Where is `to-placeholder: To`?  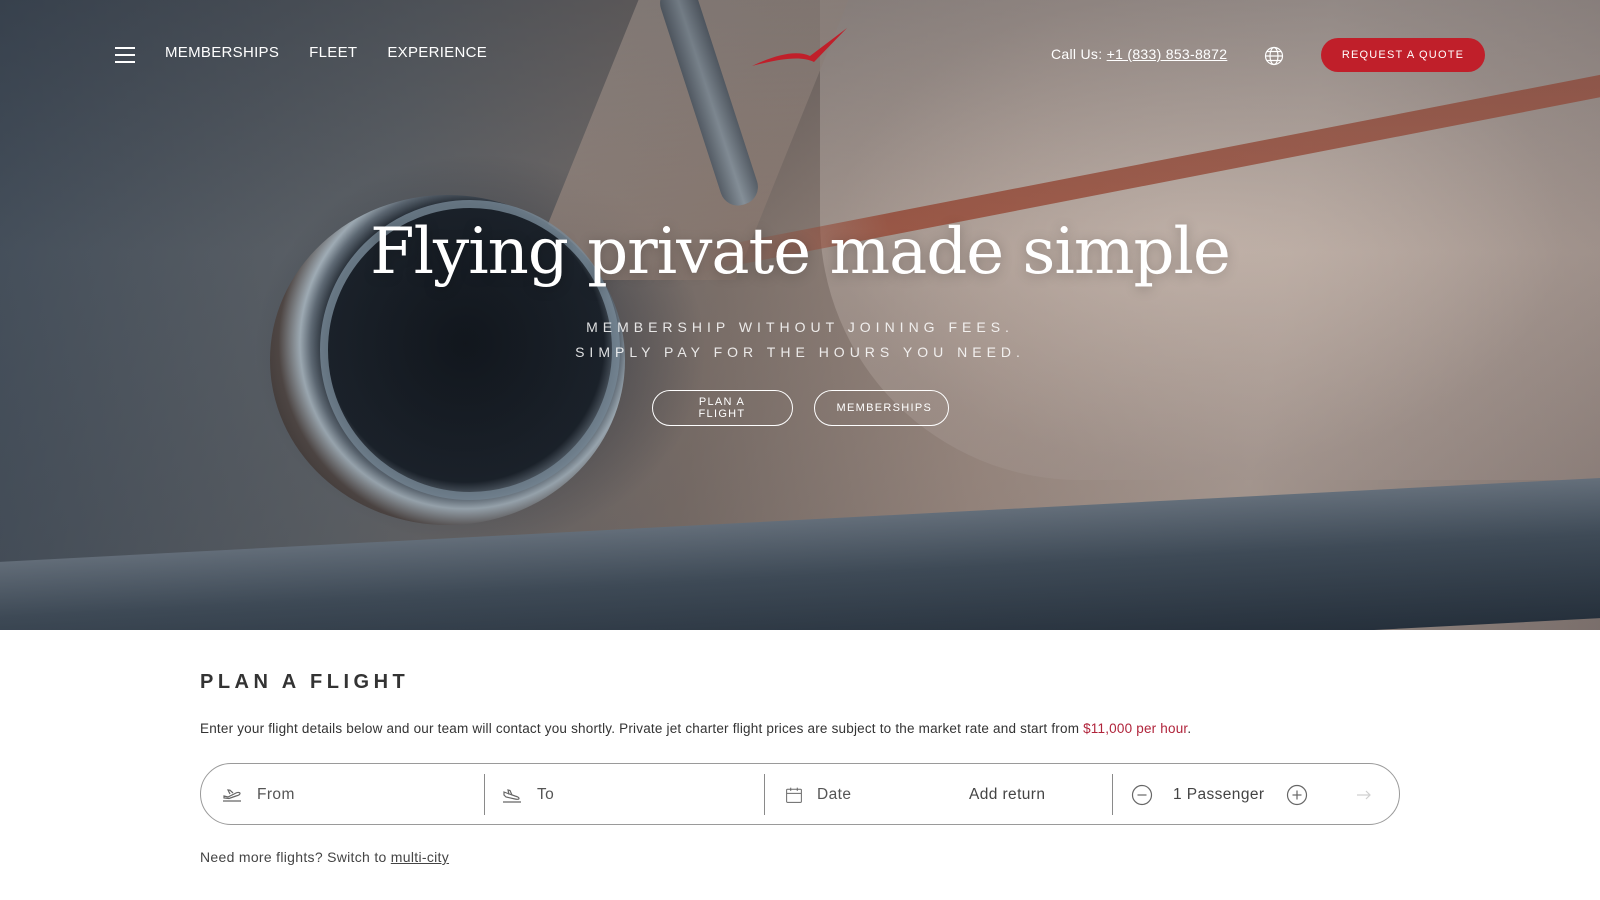
to-placeholder: To is located at coordinates (546, 794).